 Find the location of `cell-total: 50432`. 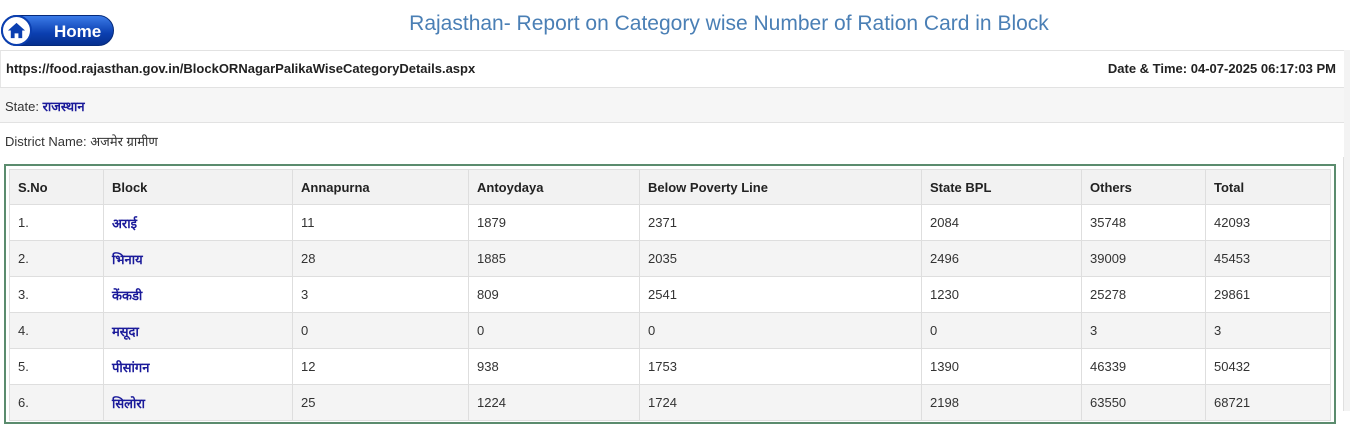

cell-total: 50432 is located at coordinates (1268, 366).